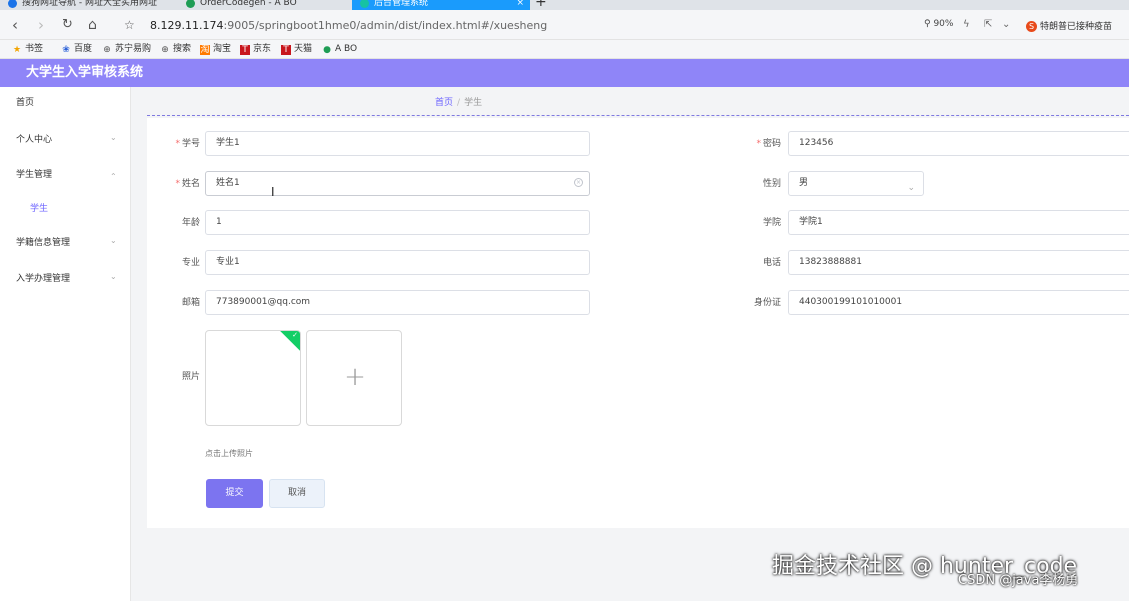 This screenshot has height=601, width=1129. I want to click on plus-icon: +, so click(355, 377).